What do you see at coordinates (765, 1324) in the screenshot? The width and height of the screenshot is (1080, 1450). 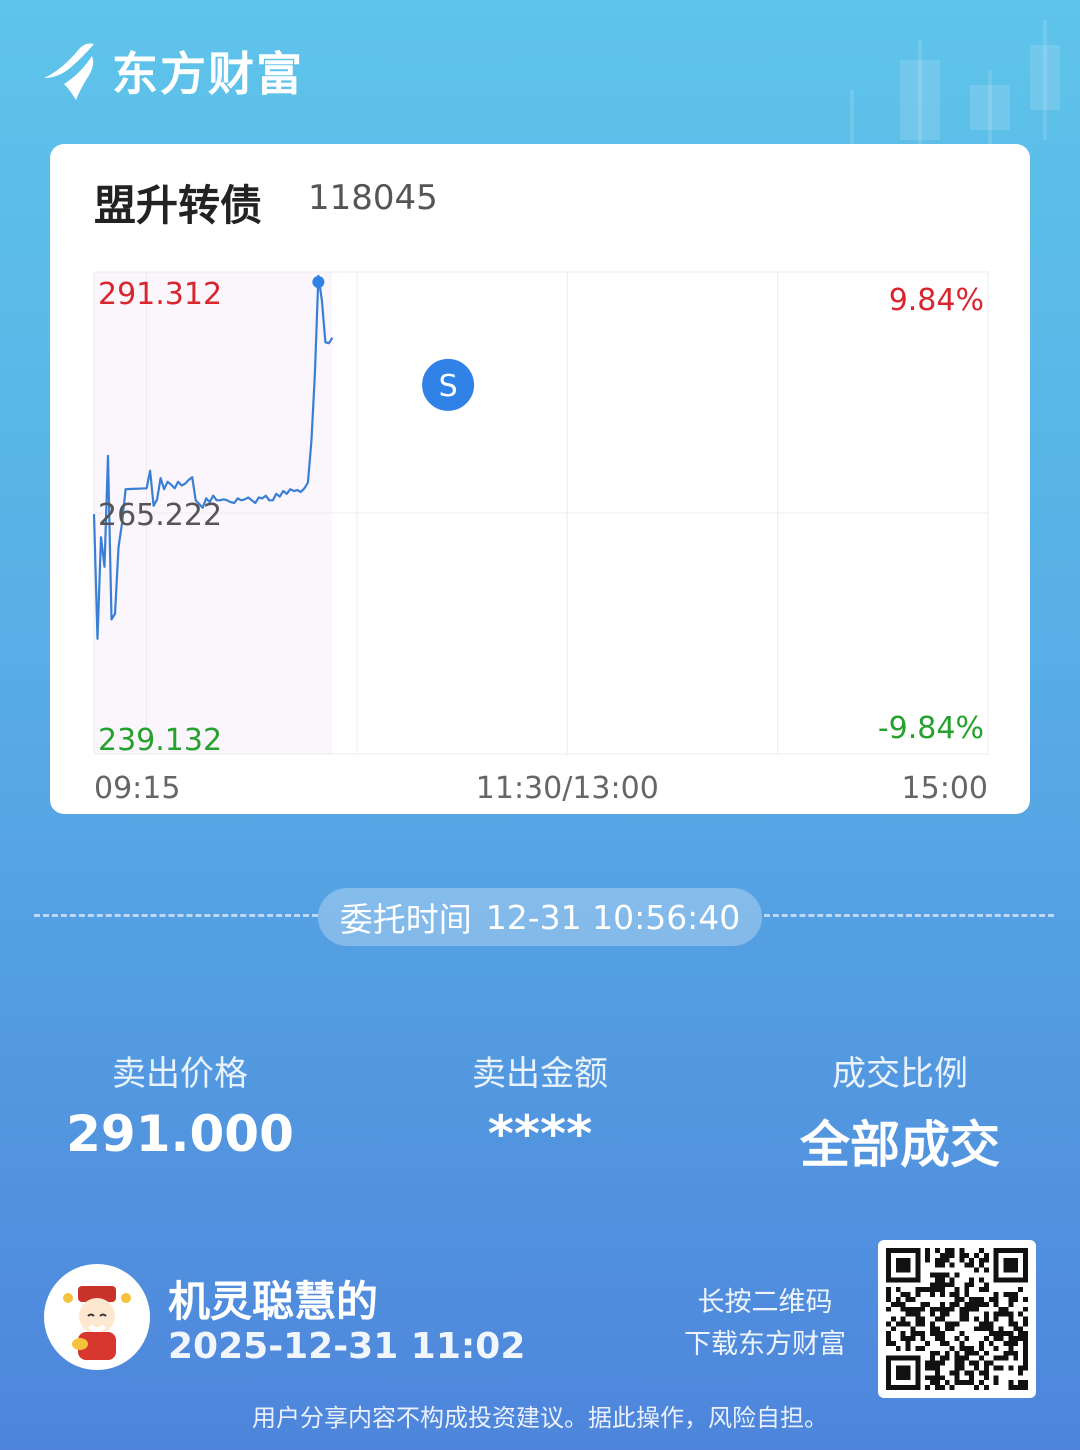 I see `qr-hint: 长按二维码 下载东方财富` at bounding box center [765, 1324].